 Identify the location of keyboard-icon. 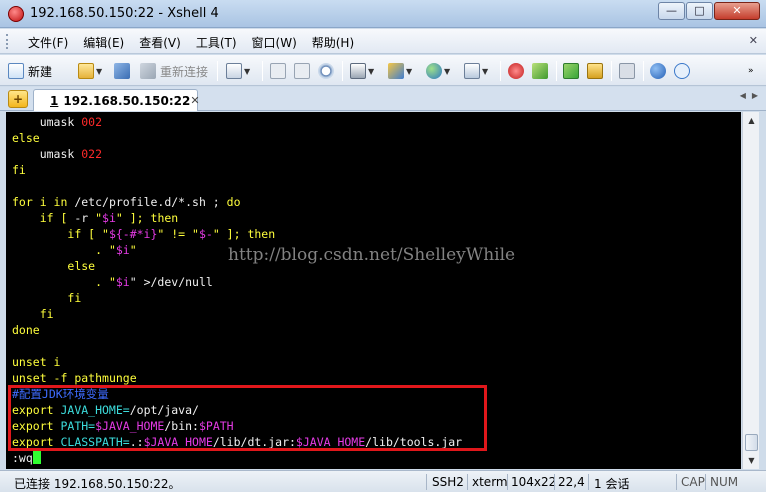
(627, 71).